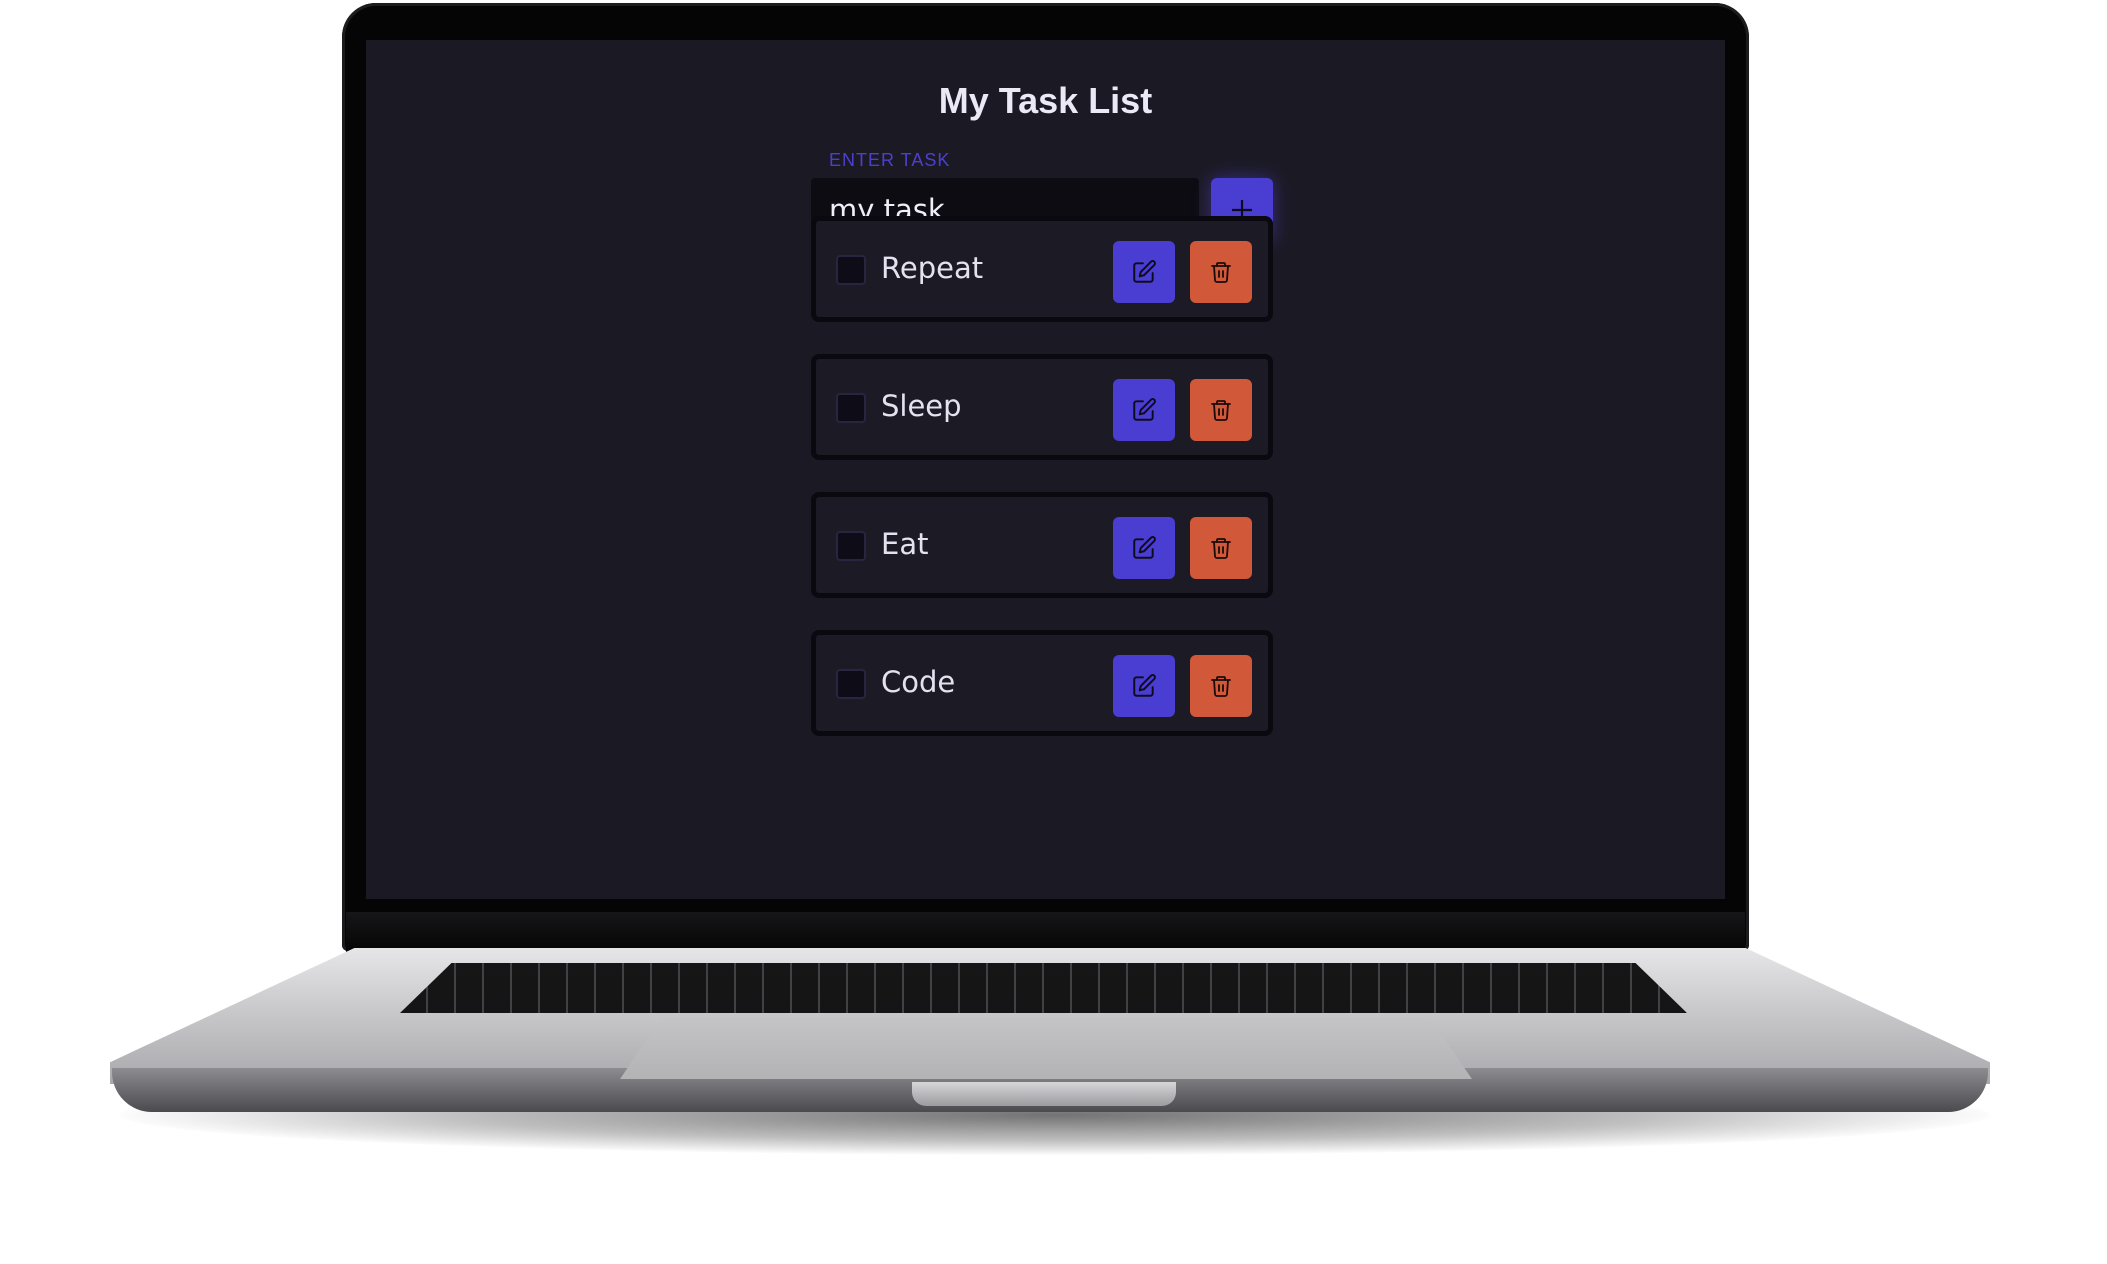  Describe the element at coordinates (1045, 100) in the screenshot. I see `page-title: My Task List` at that location.